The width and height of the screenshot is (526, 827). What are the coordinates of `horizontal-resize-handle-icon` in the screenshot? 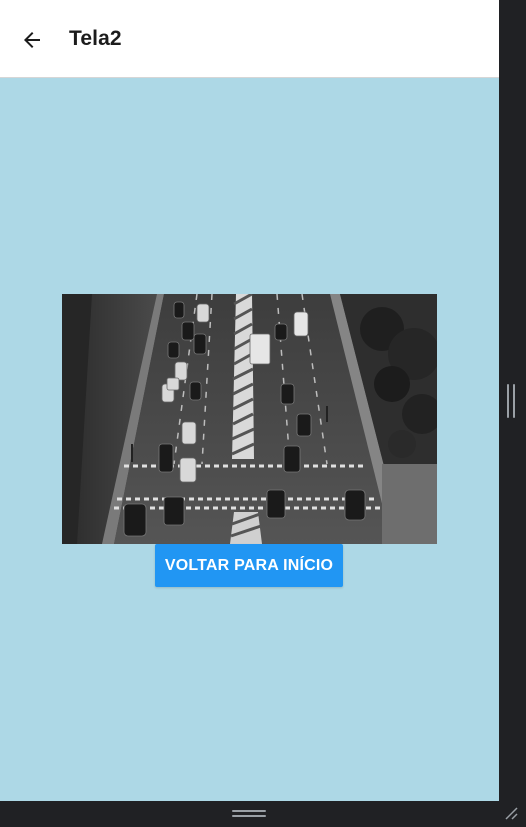 It's located at (249, 814).